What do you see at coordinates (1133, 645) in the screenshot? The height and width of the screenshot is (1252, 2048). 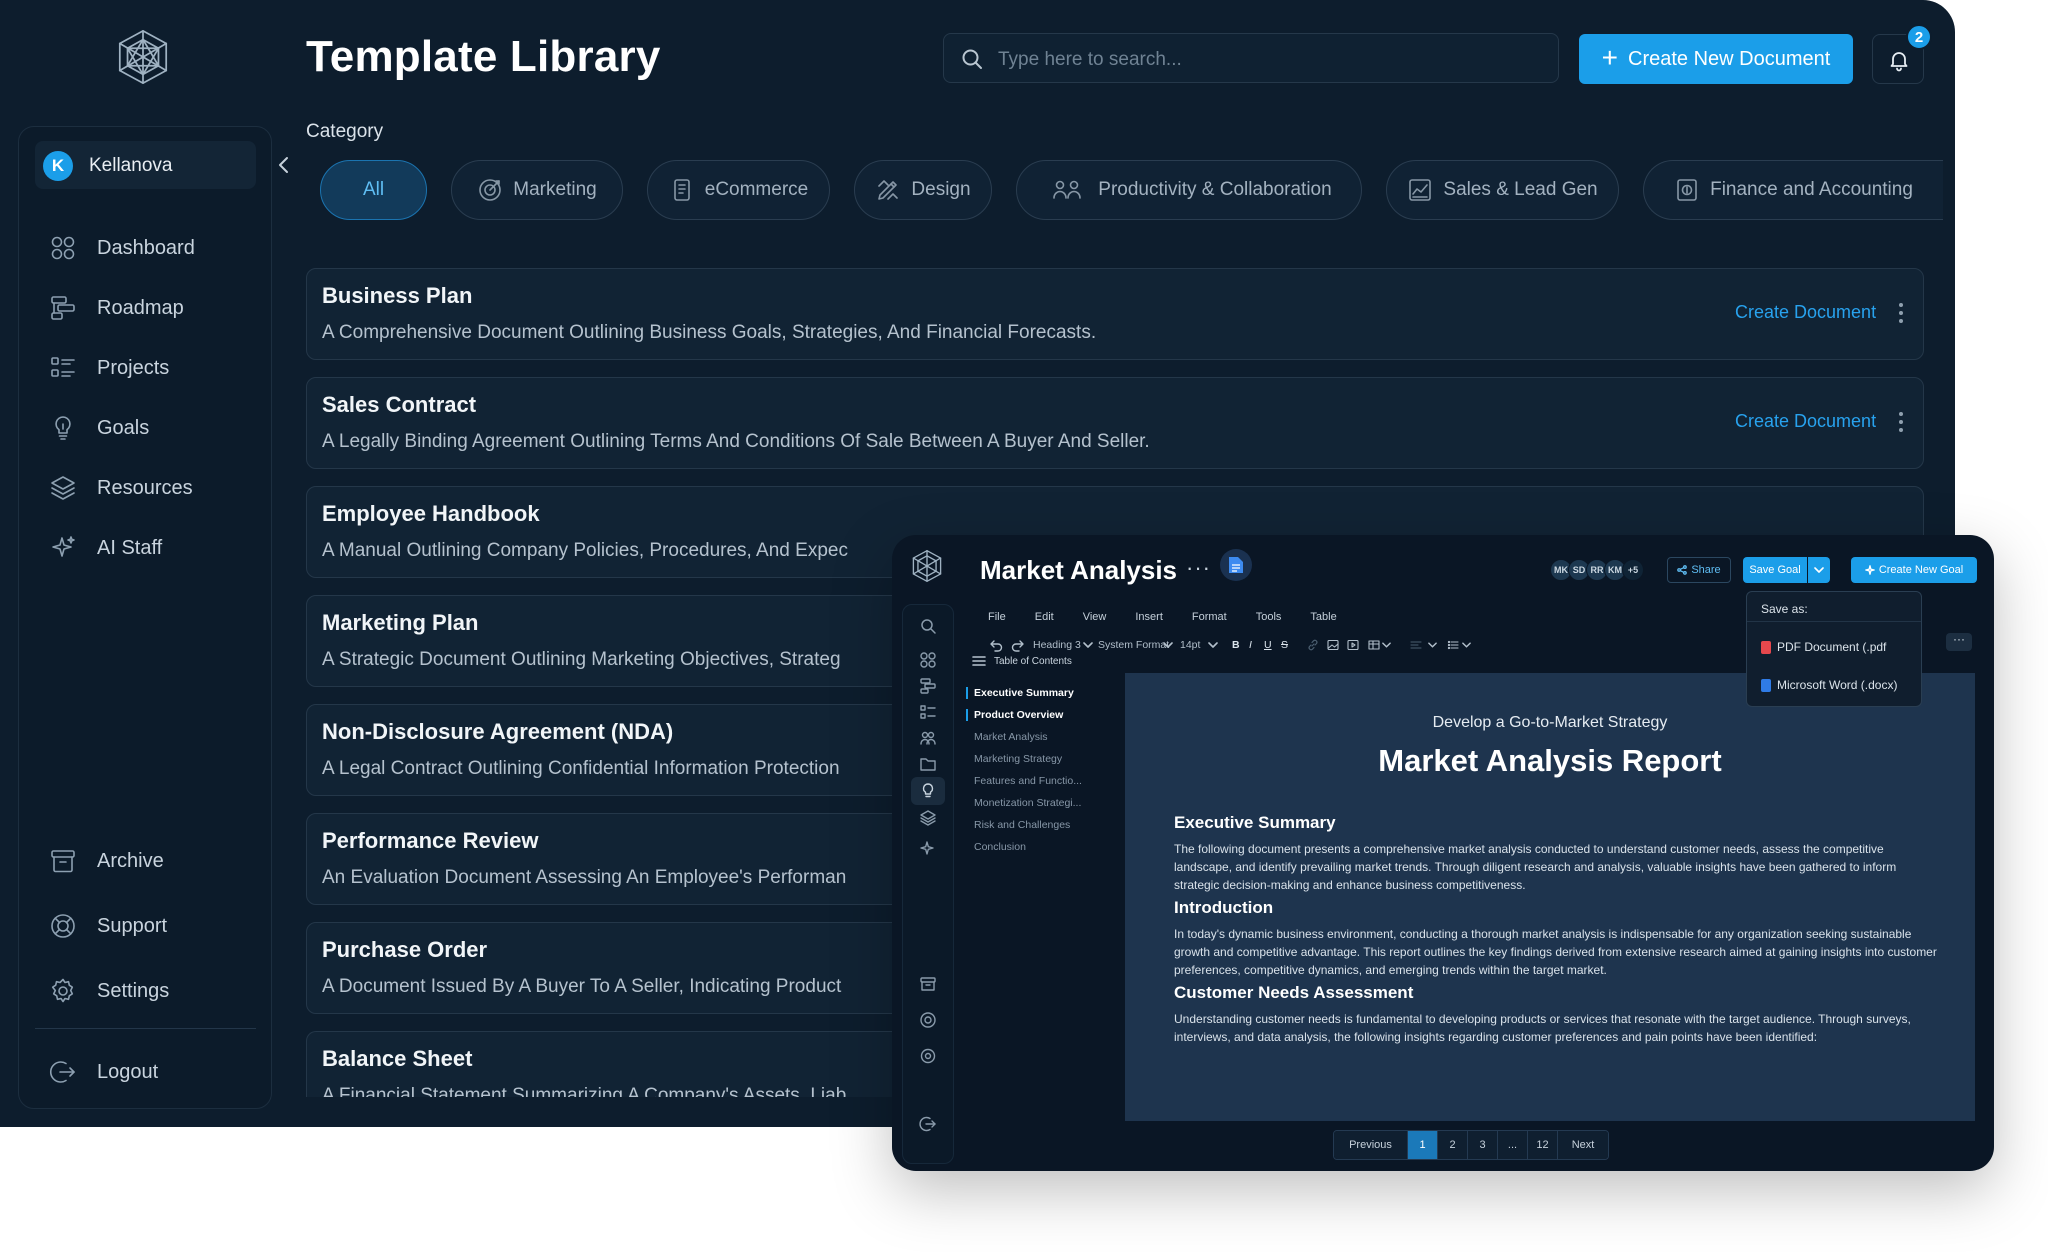 I see `font-select: System Format` at bounding box center [1133, 645].